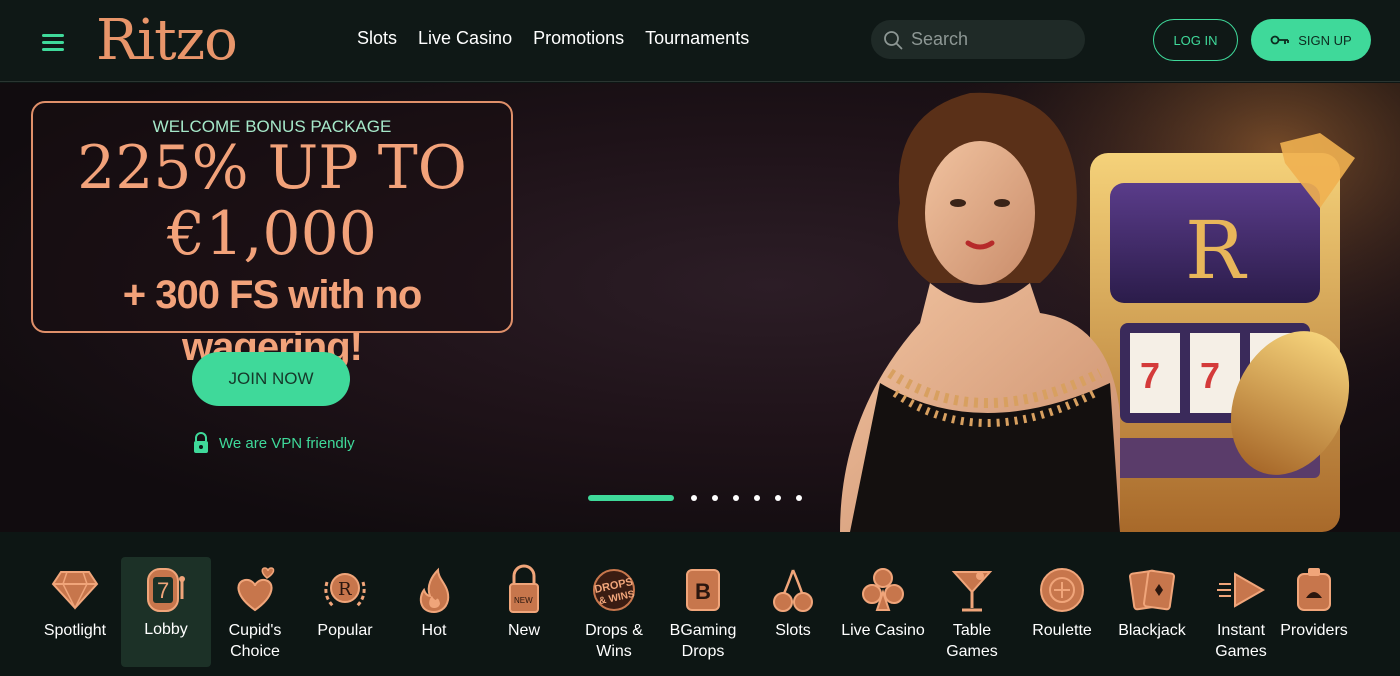 The image size is (1400, 676). Describe the element at coordinates (434, 590) in the screenshot. I see `flame-icon` at that location.